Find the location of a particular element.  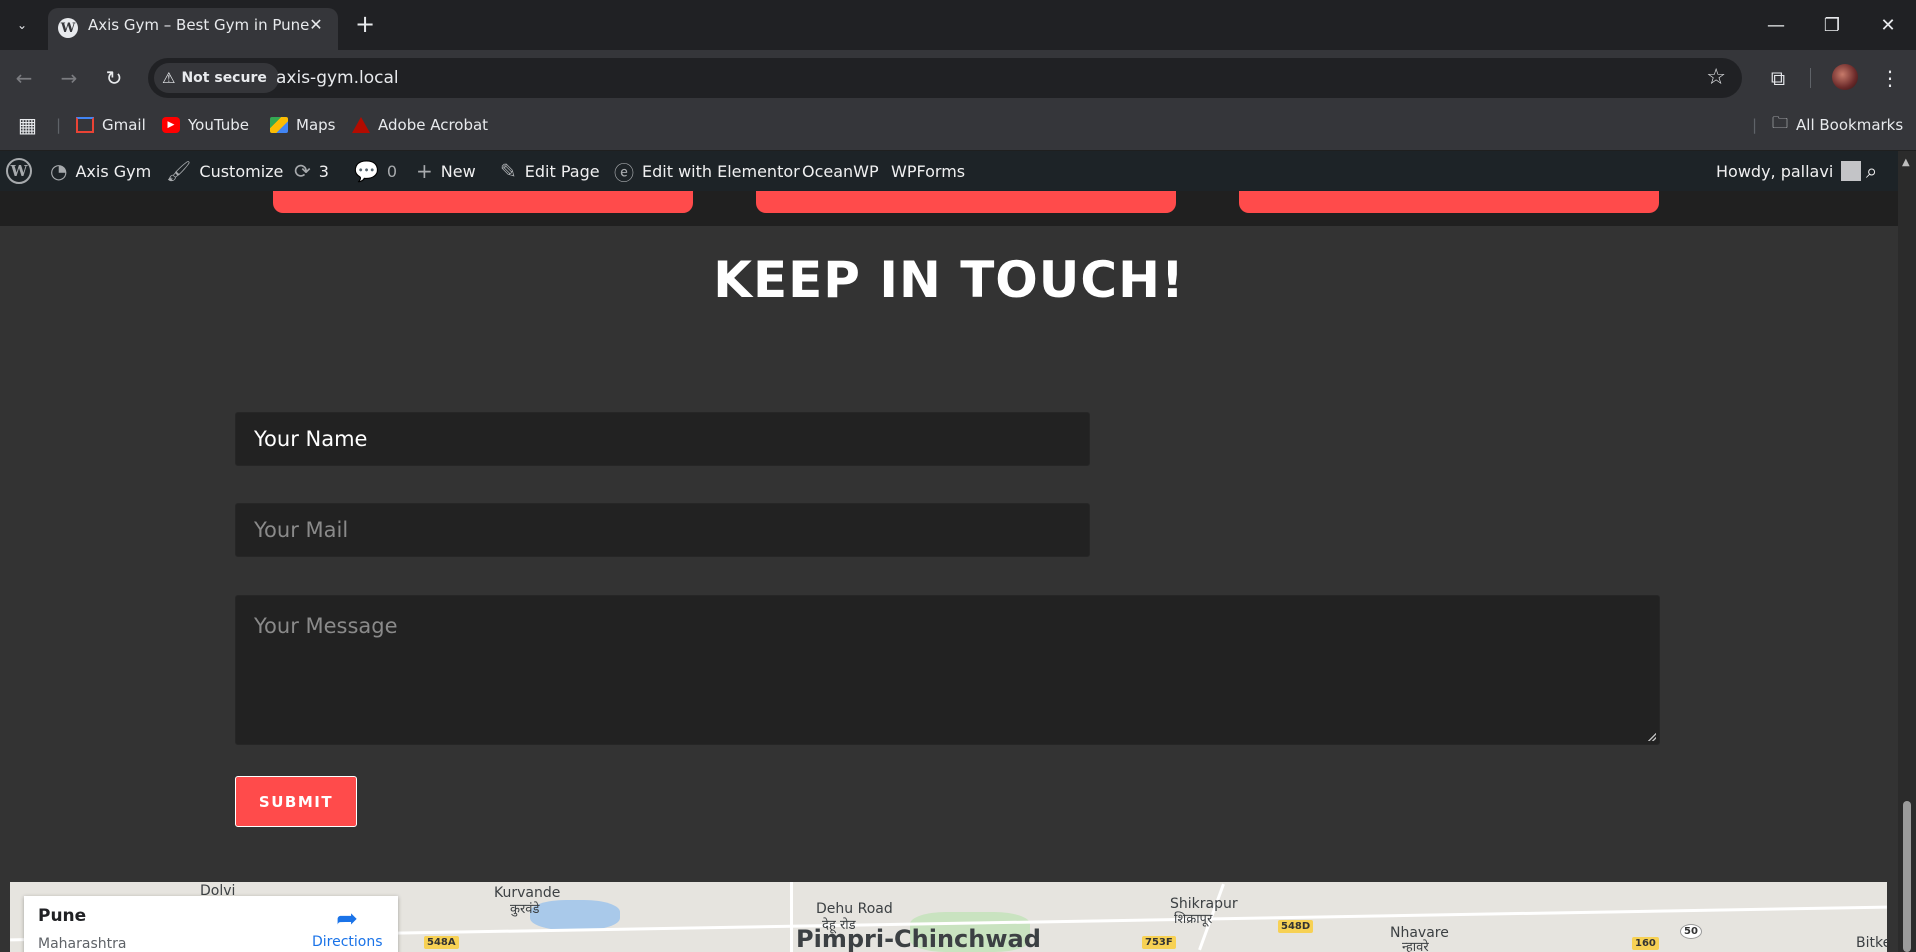

email-field: Your Mail is located at coordinates (662, 530).